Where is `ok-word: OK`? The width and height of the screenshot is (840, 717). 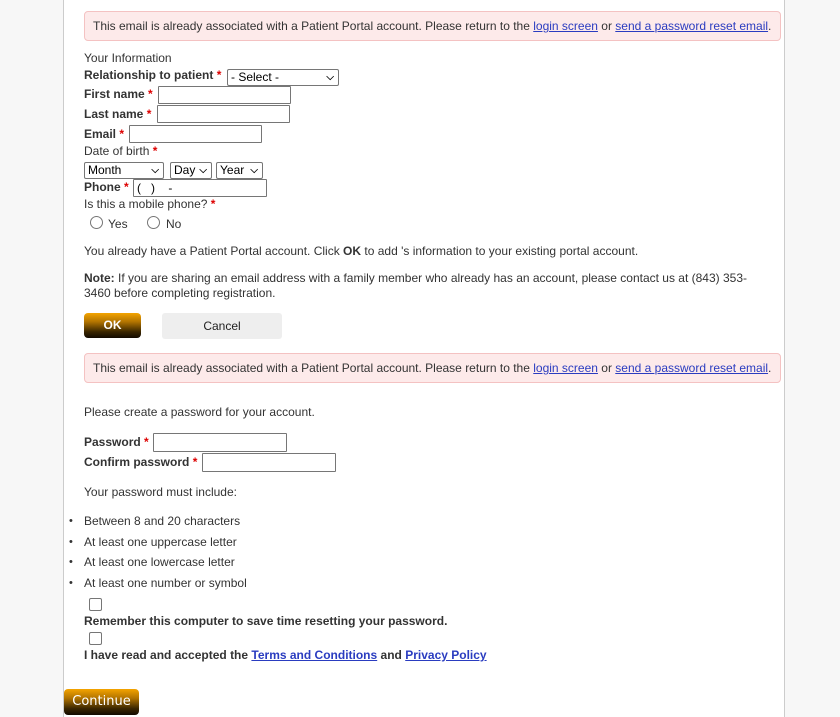
ok-word: OK is located at coordinates (352, 251).